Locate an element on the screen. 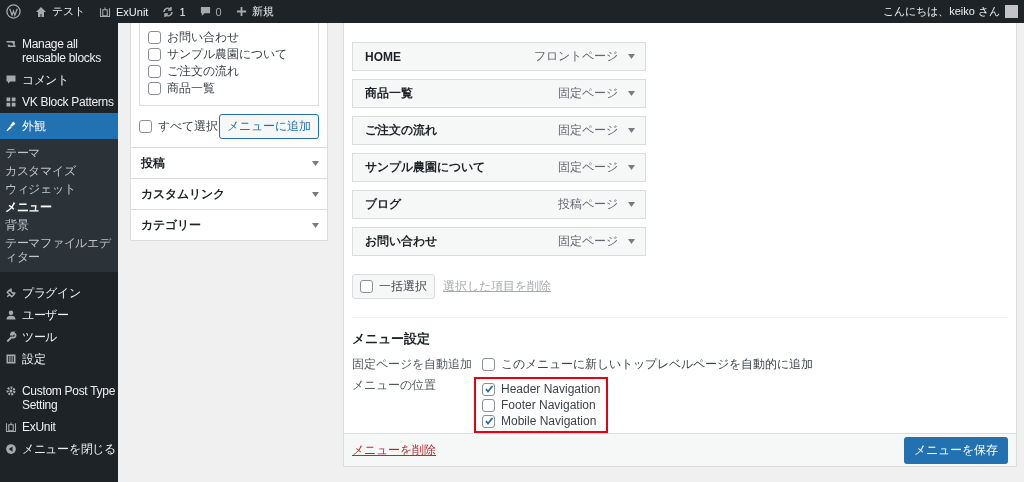  menu-item: ブログ 投稿ページ is located at coordinates (499, 204).